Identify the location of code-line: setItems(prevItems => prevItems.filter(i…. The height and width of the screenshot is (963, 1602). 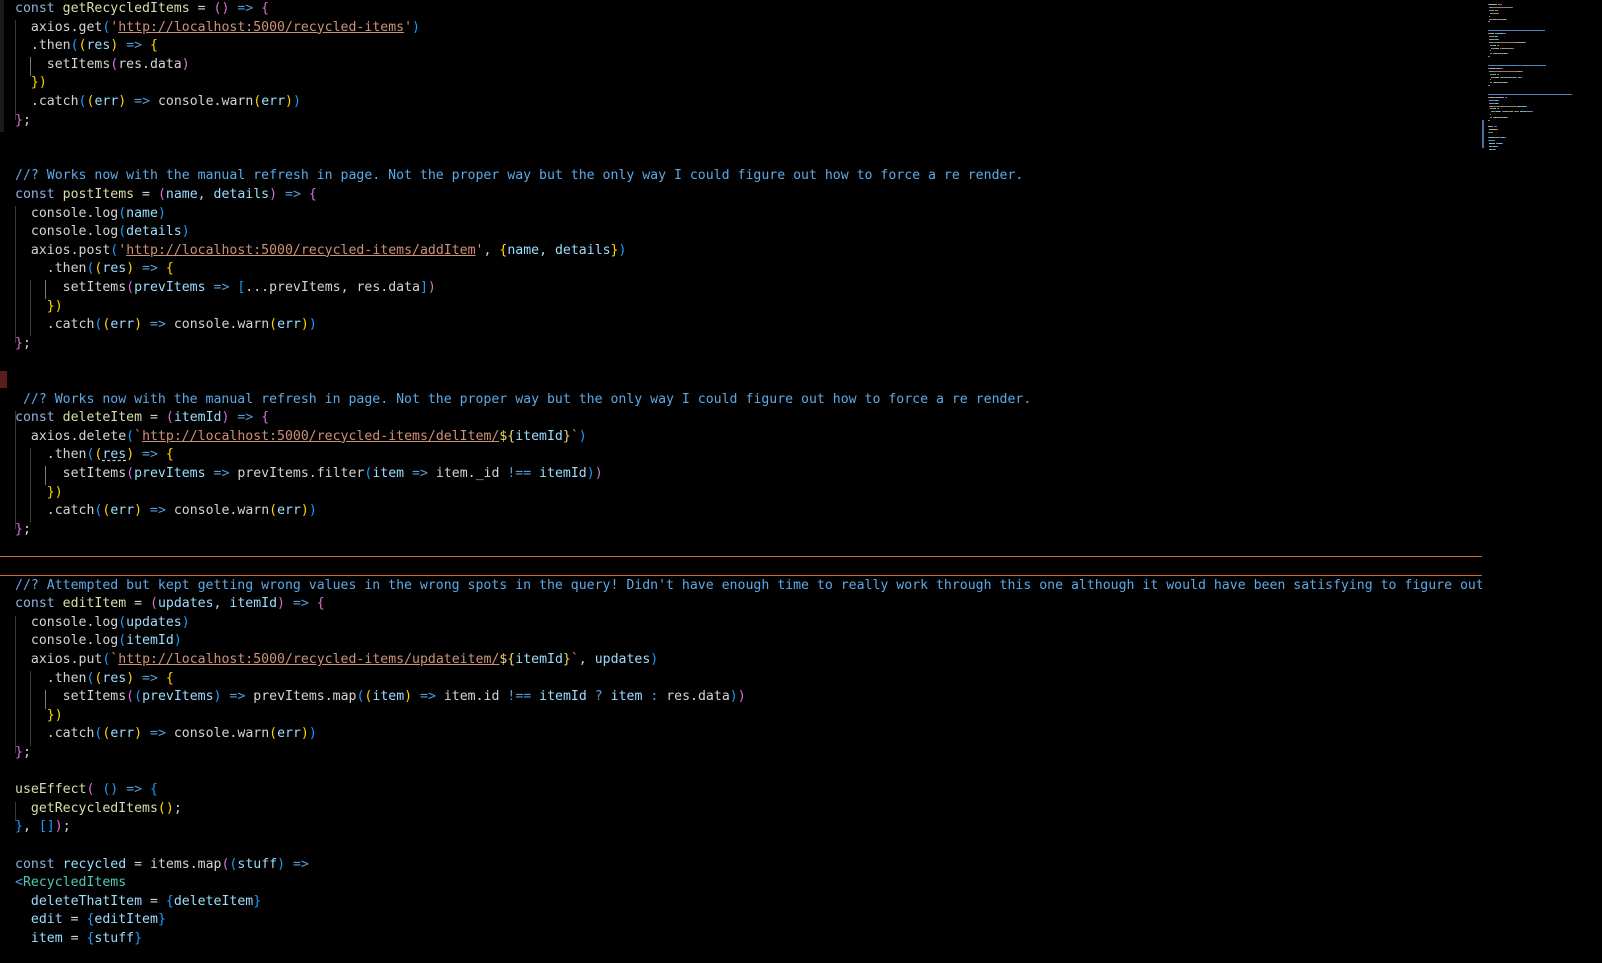
(309, 473).